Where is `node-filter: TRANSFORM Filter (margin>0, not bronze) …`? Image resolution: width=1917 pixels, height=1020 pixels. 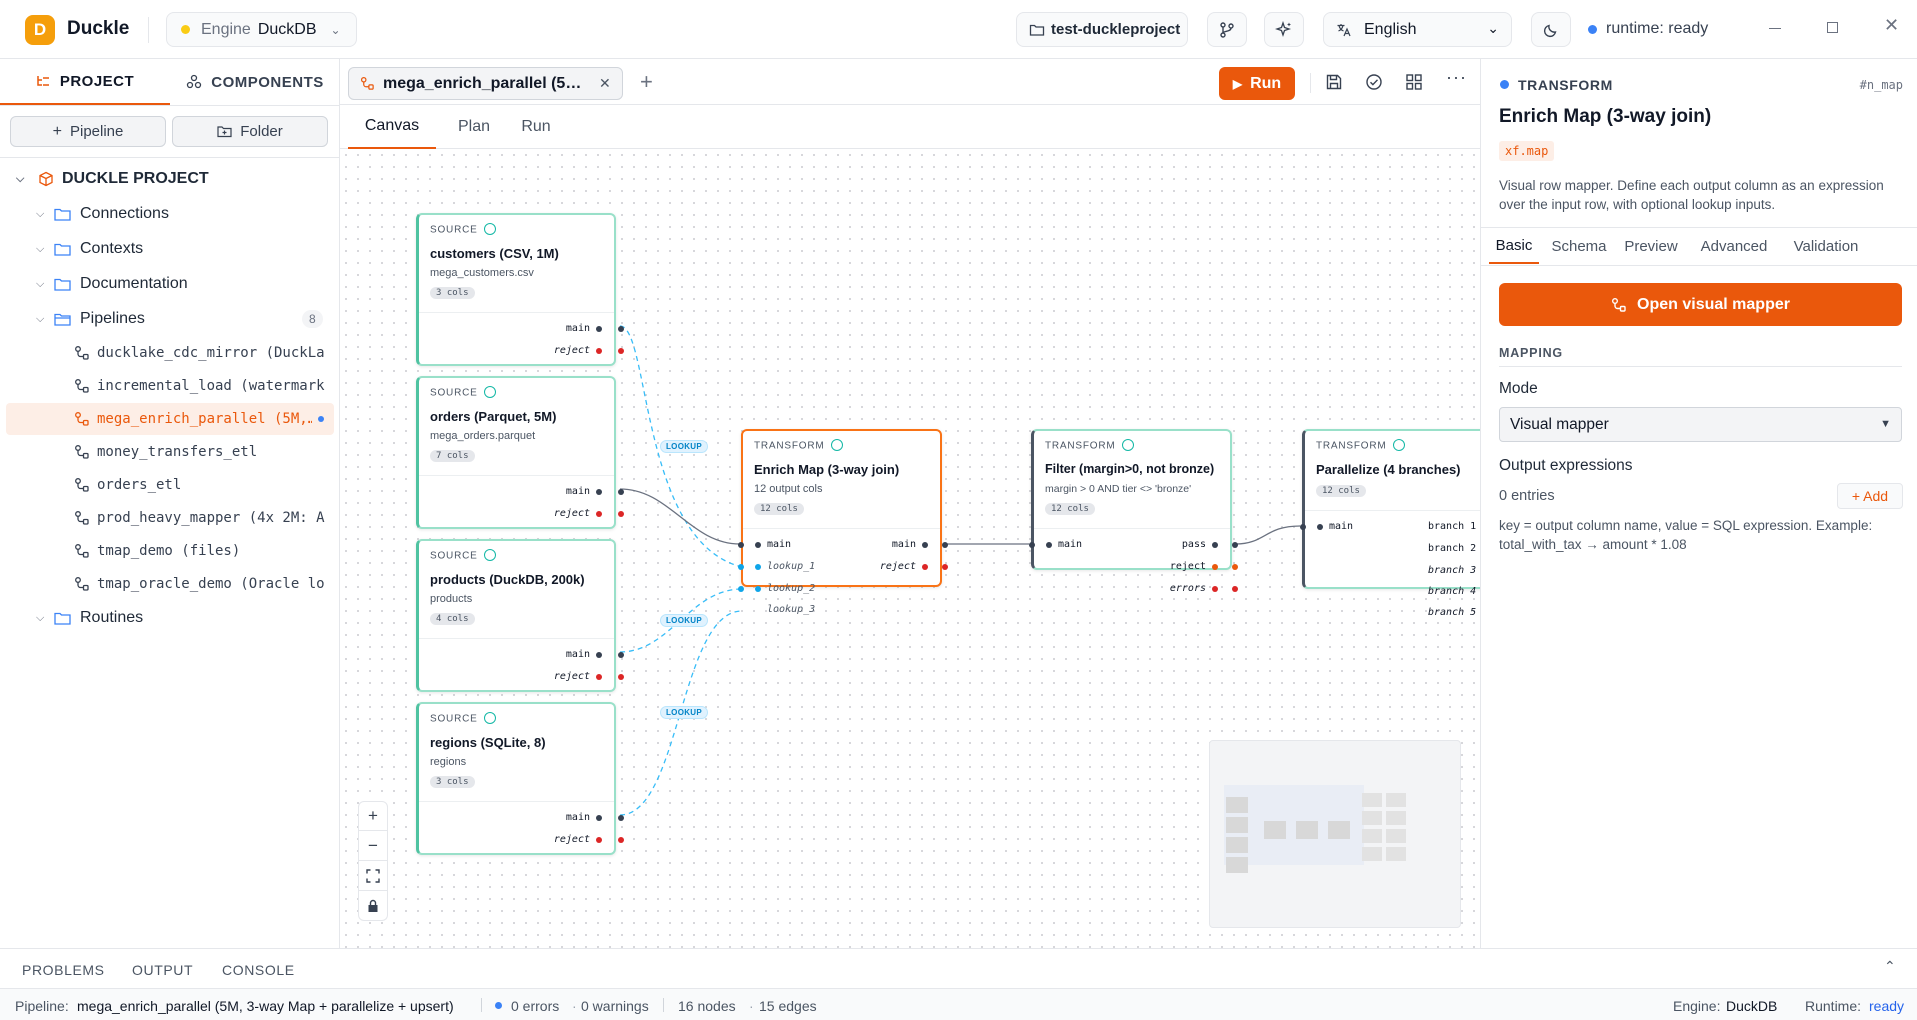 node-filter: TRANSFORM Filter (margin>0, not bronze) … is located at coordinates (1133, 511).